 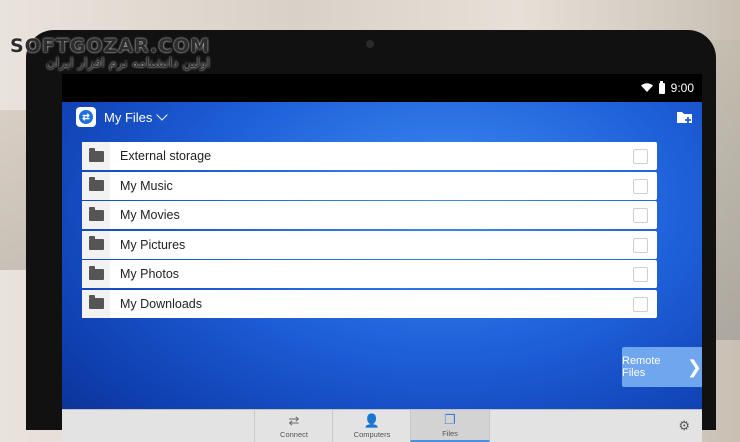 I want to click on teamviewer-logo-icon: ⇄, so click(x=86, y=117).